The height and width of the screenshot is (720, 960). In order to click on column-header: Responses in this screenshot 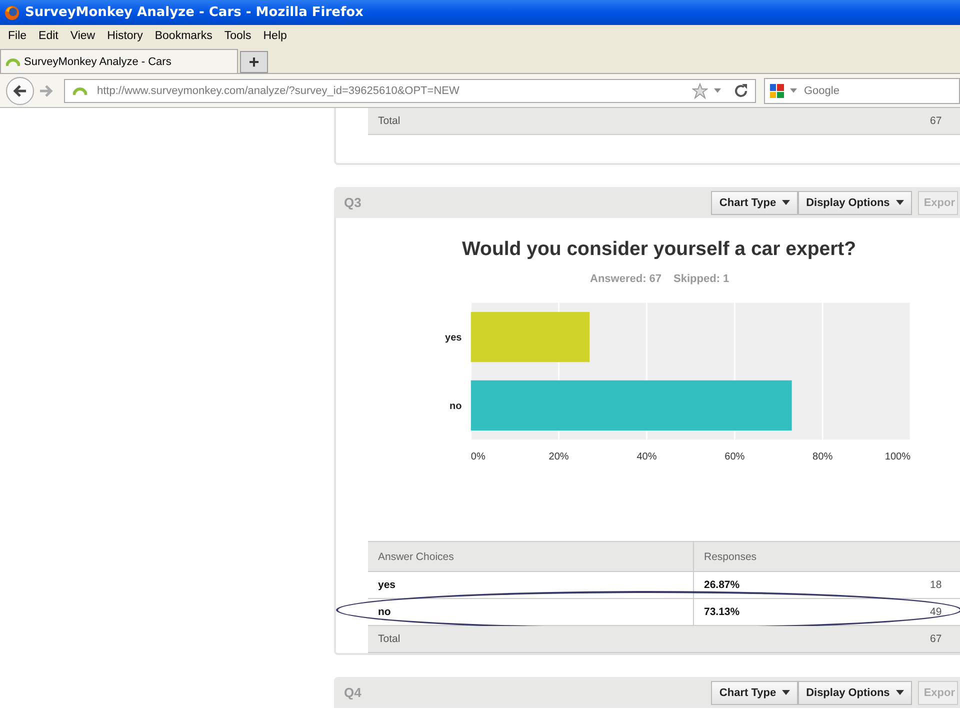, I will do `click(793, 556)`.